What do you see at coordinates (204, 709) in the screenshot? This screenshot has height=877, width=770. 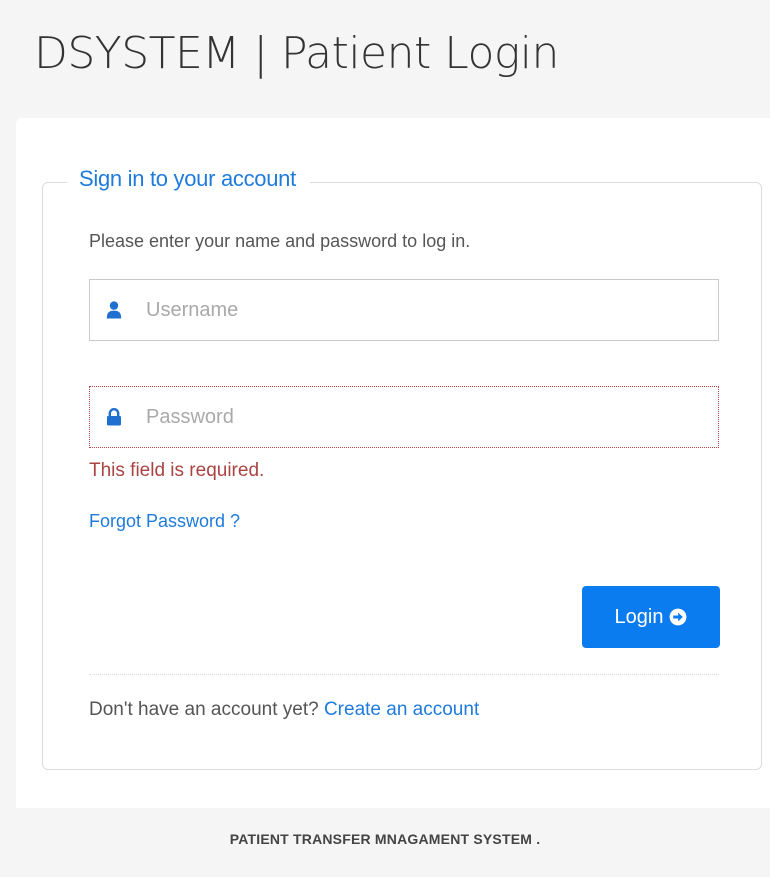 I see `signup-prompt-text: Don't have an account yet?` at bounding box center [204, 709].